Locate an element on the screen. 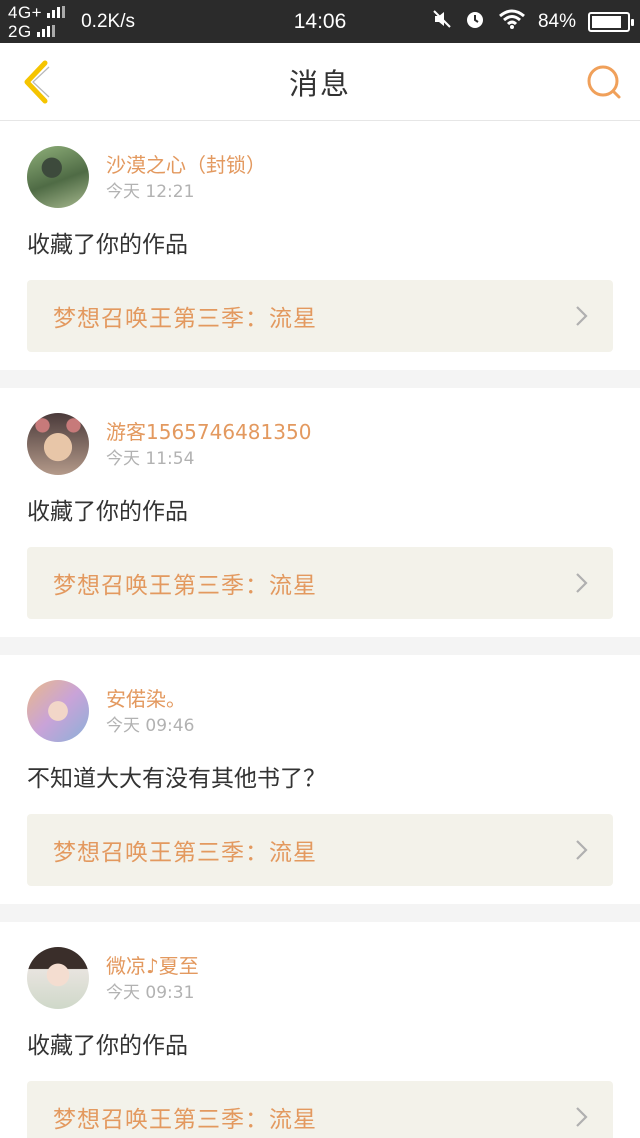 This screenshot has width=640, height=1138. username: 游客1565746481350 is located at coordinates (208, 432).